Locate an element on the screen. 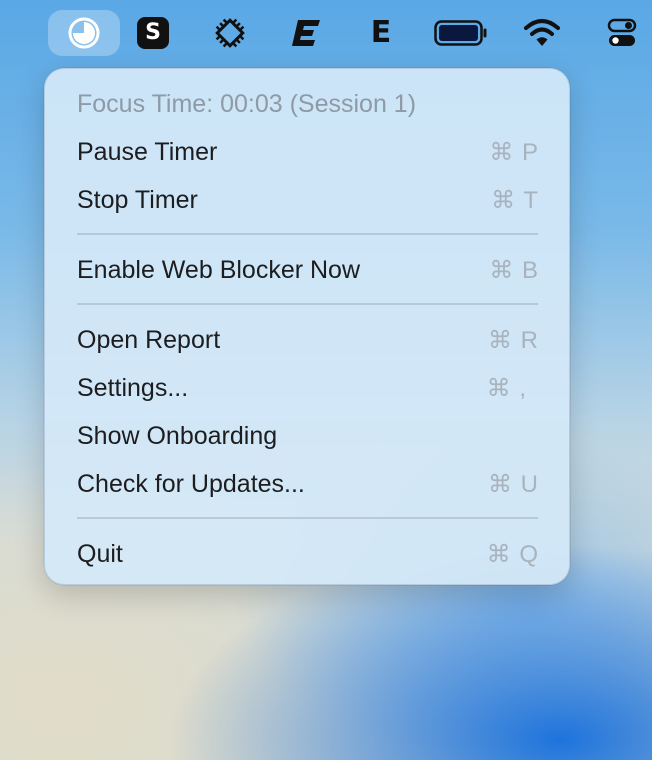 This screenshot has height=760, width=652. s-app-menubar-item: S is located at coordinates (153, 33).